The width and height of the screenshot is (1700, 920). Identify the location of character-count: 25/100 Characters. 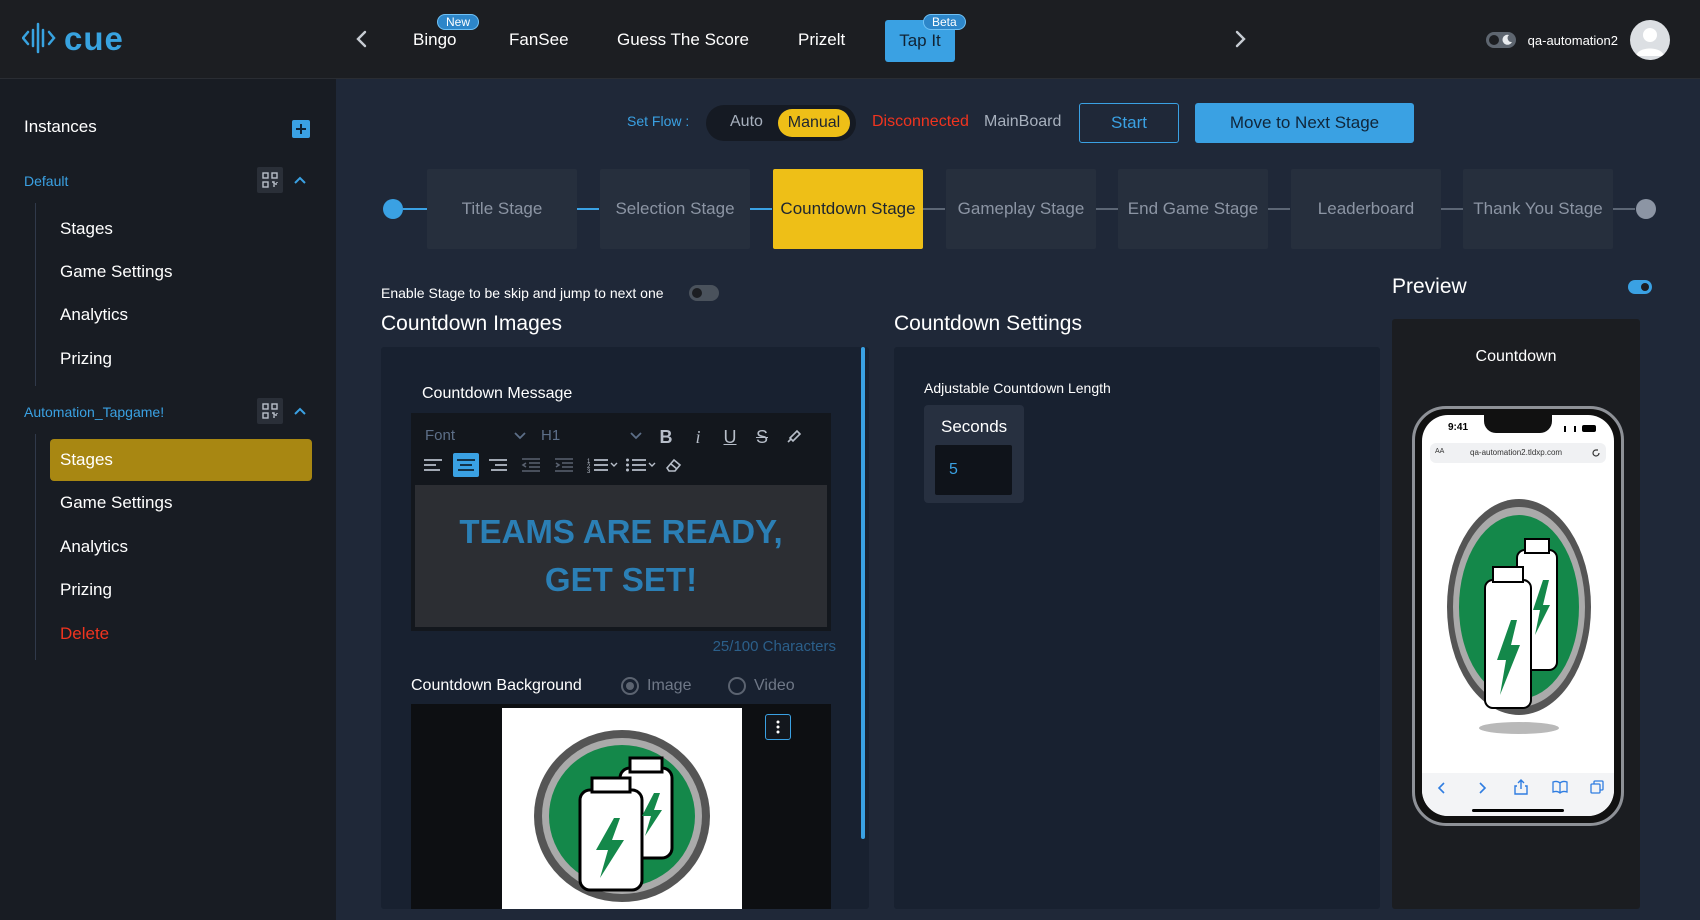
(774, 646).